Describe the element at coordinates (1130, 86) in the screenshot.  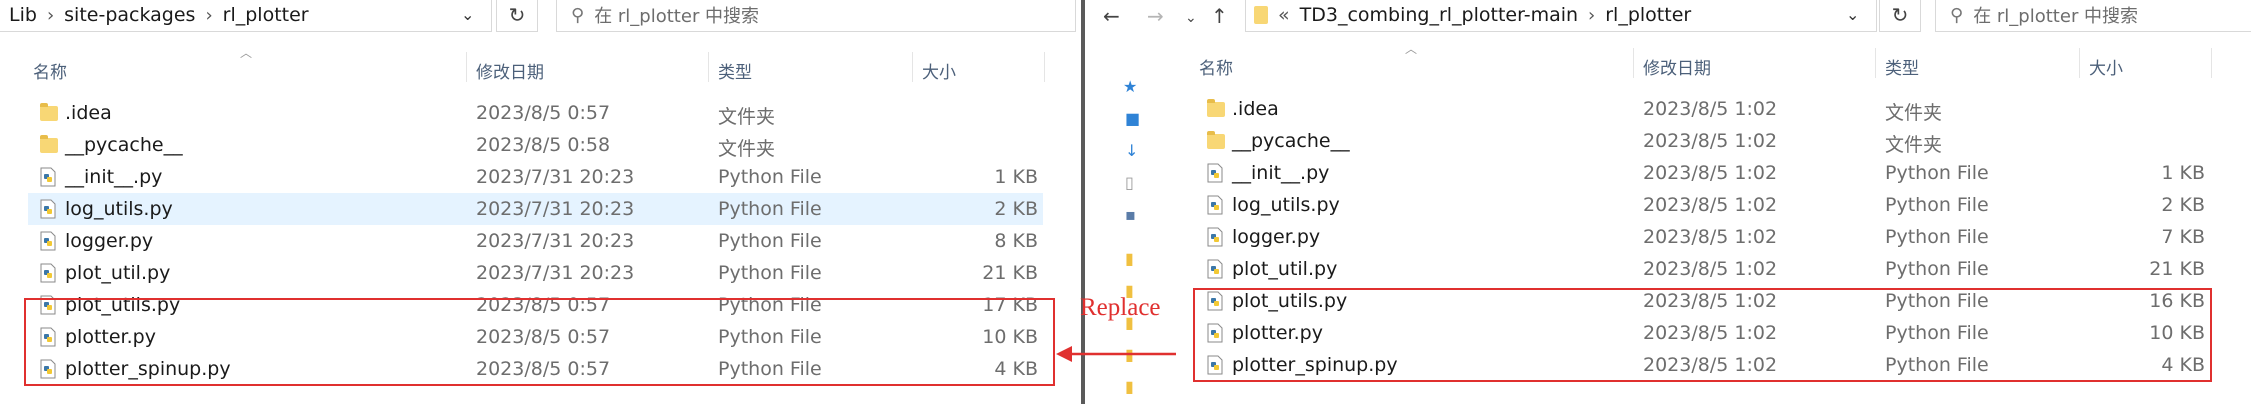
I see `star-icon: ★` at that location.